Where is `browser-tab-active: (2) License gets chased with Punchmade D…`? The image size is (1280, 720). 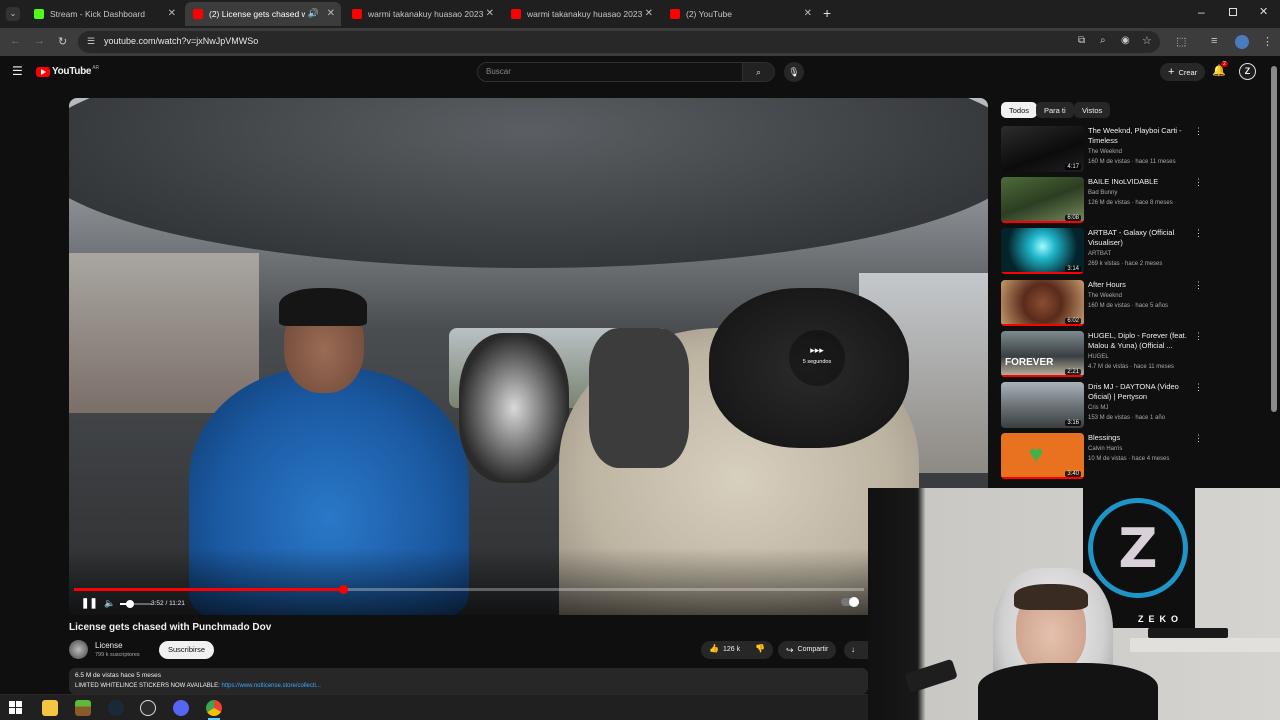 browser-tab-active: (2) License gets chased with Punchmade D… is located at coordinates (263, 14).